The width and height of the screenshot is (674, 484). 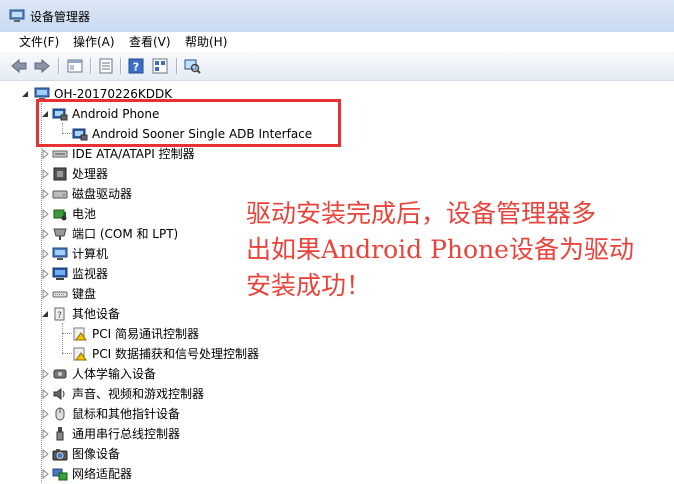 What do you see at coordinates (125, 234) in the screenshot?
I see `tree-item-label: 端口 (COM 和 LPT)` at bounding box center [125, 234].